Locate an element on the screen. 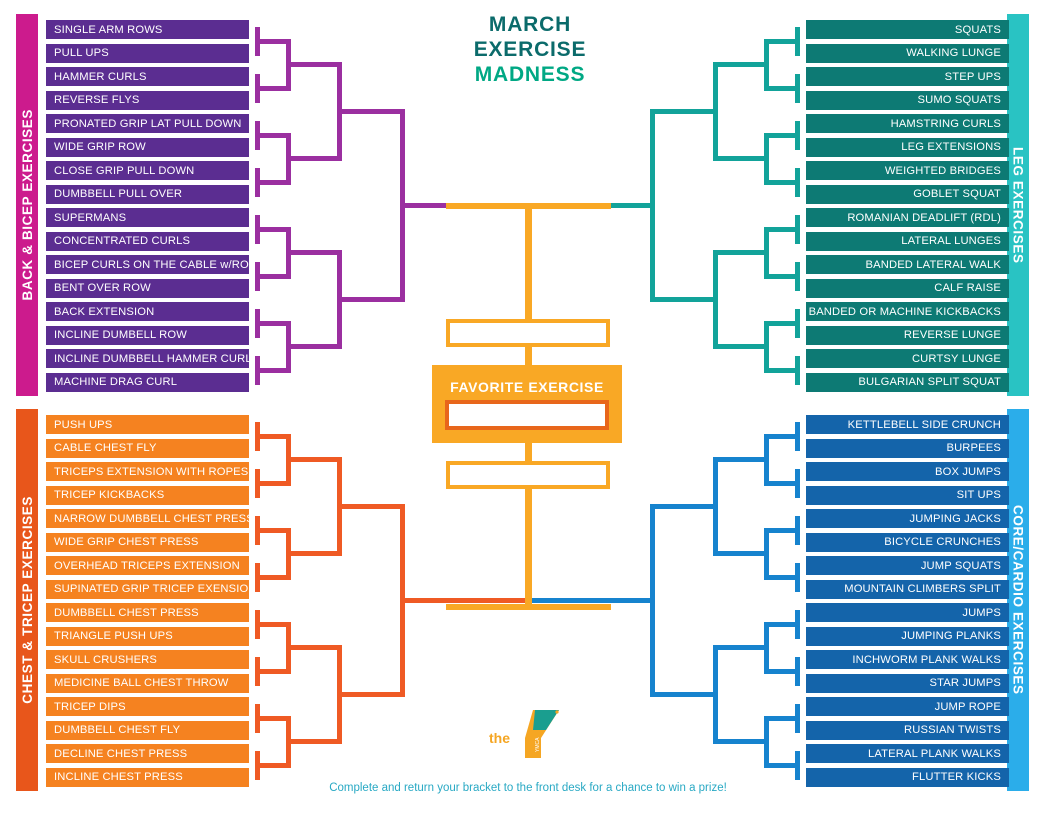 Image resolution: width=1056 pixels, height=816 pixels. exercise-bar-back-bicep-8: DUMBBELL PULL OVER is located at coordinates (147, 194).